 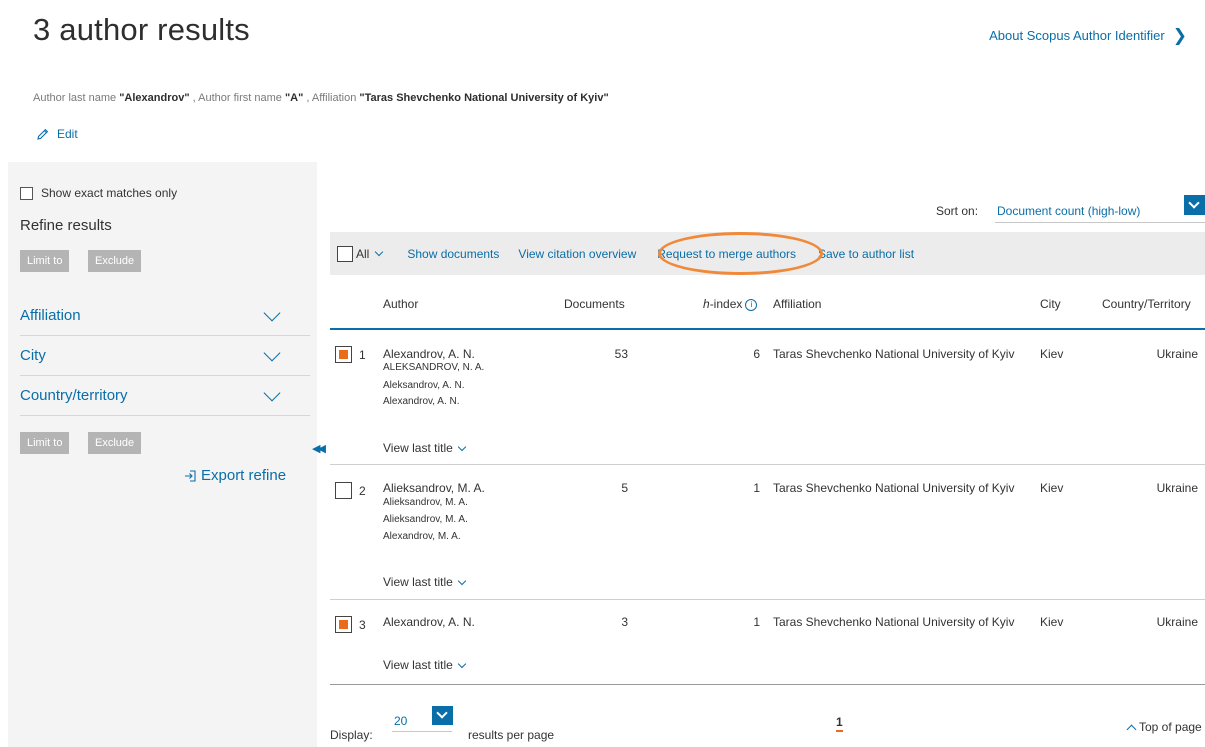 What do you see at coordinates (1050, 304) in the screenshot?
I see `column-header-city: City` at bounding box center [1050, 304].